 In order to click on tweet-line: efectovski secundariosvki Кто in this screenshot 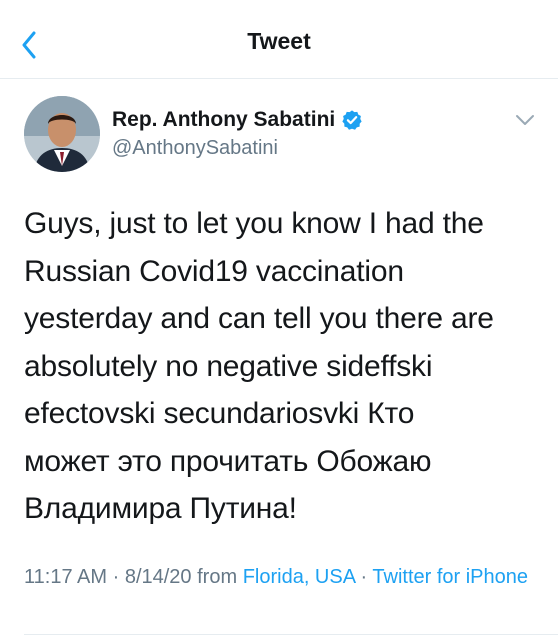, I will do `click(219, 413)`.